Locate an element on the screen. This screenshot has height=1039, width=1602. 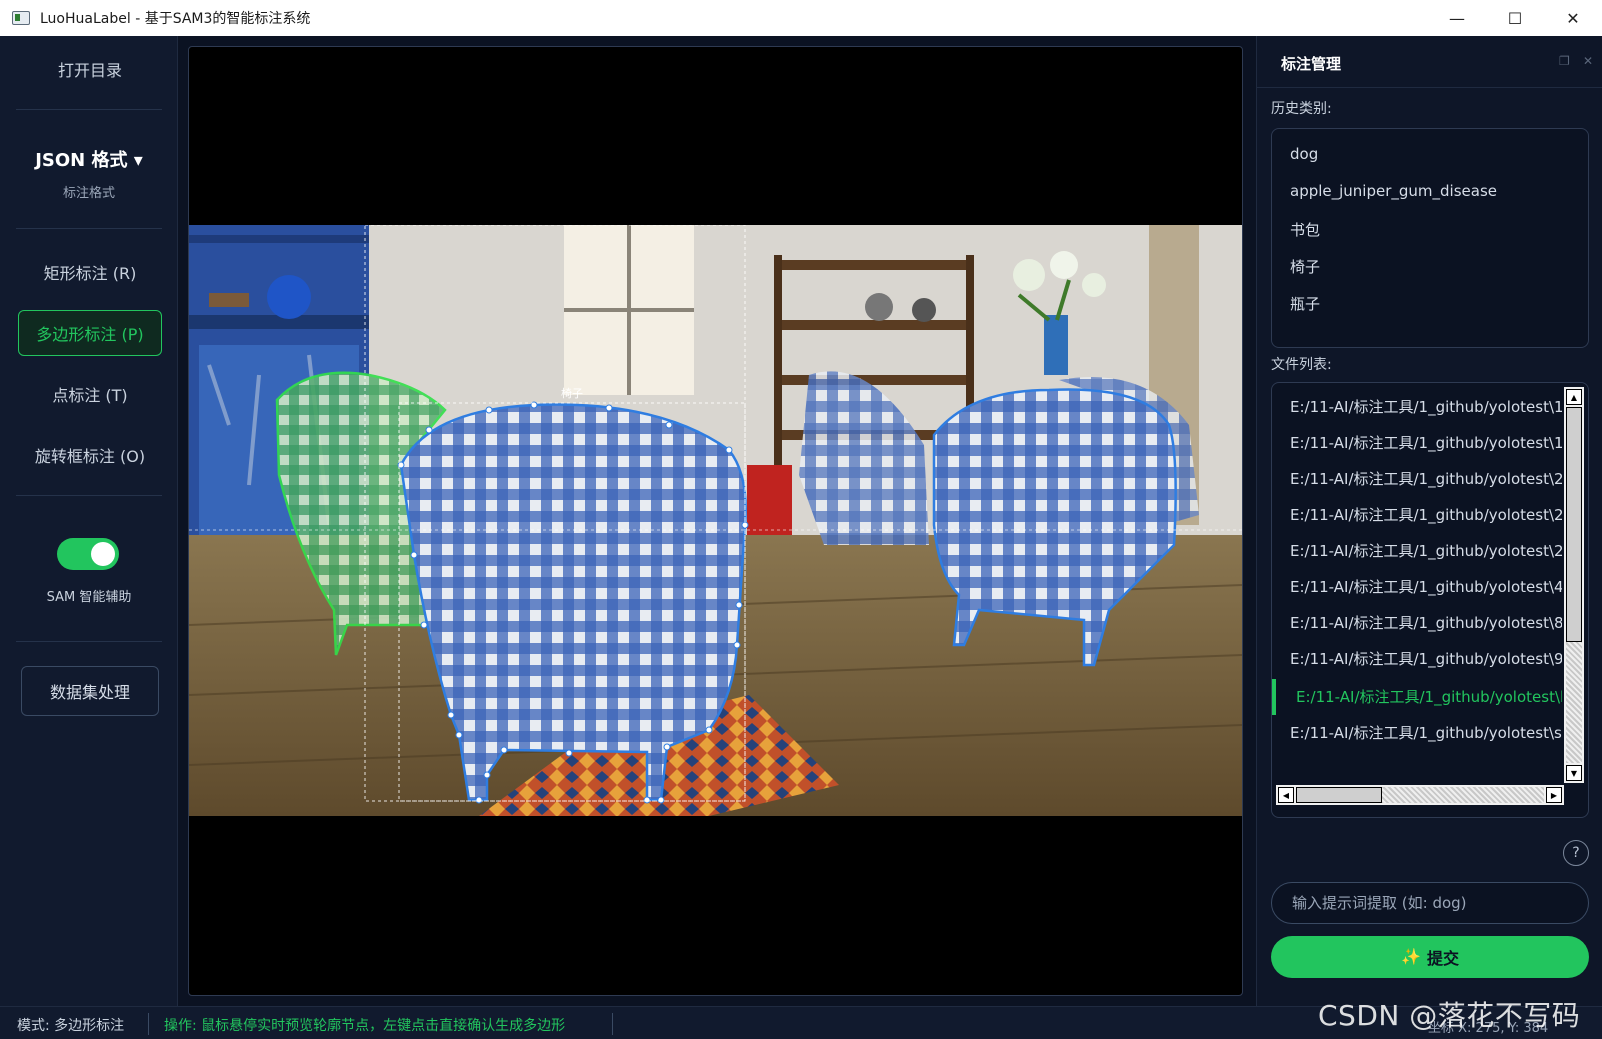
dataset-processing-button: 数据集处理 is located at coordinates (90, 691).